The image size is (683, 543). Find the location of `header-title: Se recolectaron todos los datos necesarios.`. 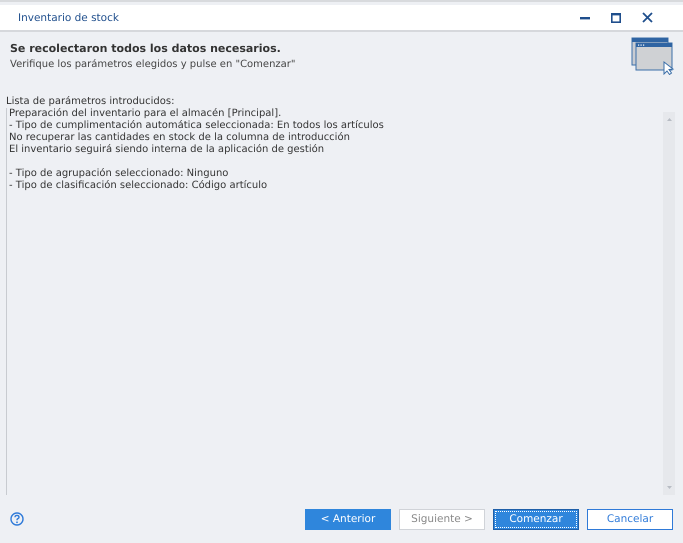

header-title: Se recolectaron todos los datos necesarios. is located at coordinates (146, 48).